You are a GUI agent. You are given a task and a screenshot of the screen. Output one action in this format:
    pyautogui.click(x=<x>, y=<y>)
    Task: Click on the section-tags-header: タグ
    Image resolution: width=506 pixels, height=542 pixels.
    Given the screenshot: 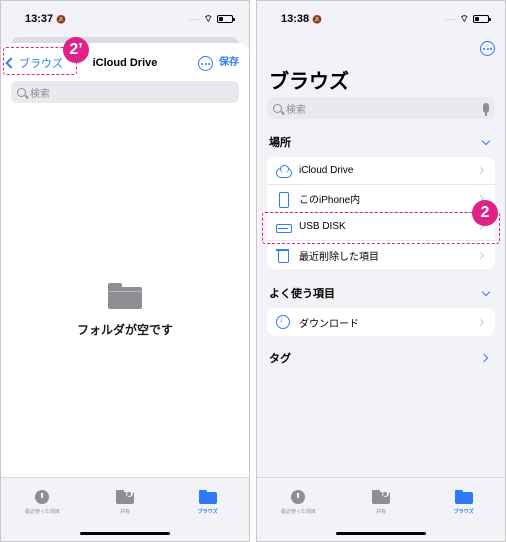 What is the action you would take?
    pyautogui.click(x=381, y=358)
    